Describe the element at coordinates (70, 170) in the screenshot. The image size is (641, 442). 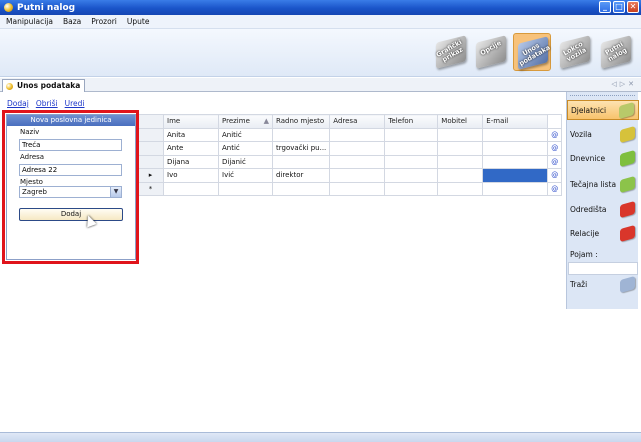
I see `adresa-field` at that location.